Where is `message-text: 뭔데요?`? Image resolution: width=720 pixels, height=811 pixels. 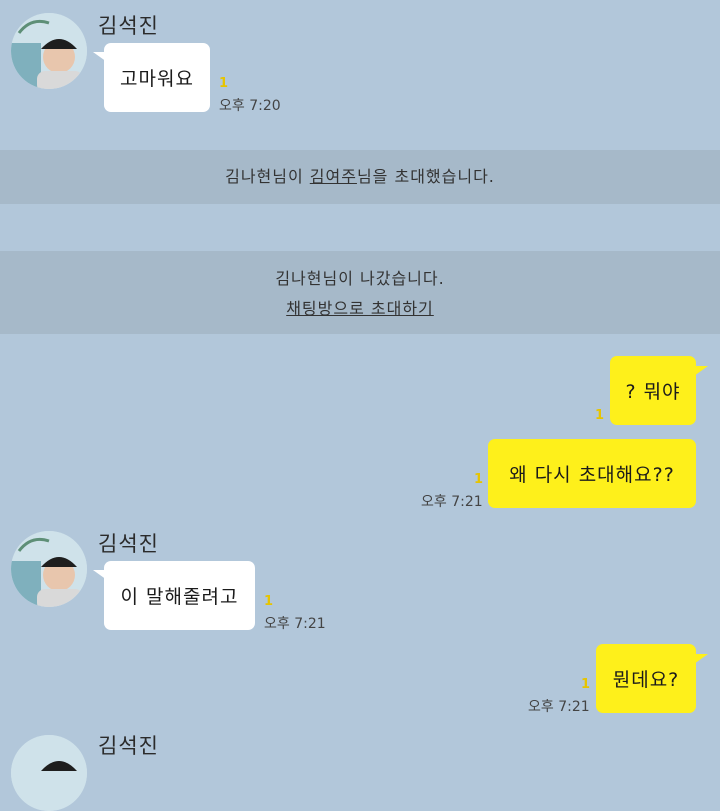
message-text: 뭔데요? is located at coordinates (646, 680).